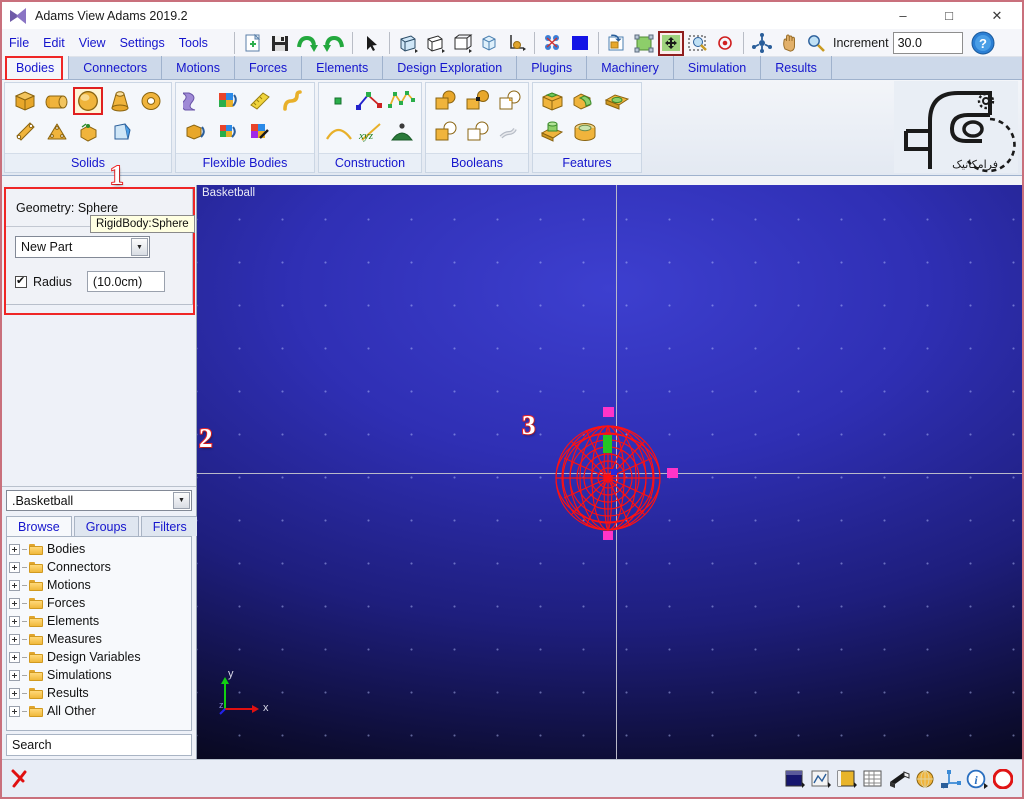 Image resolution: width=1024 pixels, height=799 pixels. What do you see at coordinates (19, 43) in the screenshot?
I see `menu-file: File` at bounding box center [19, 43].